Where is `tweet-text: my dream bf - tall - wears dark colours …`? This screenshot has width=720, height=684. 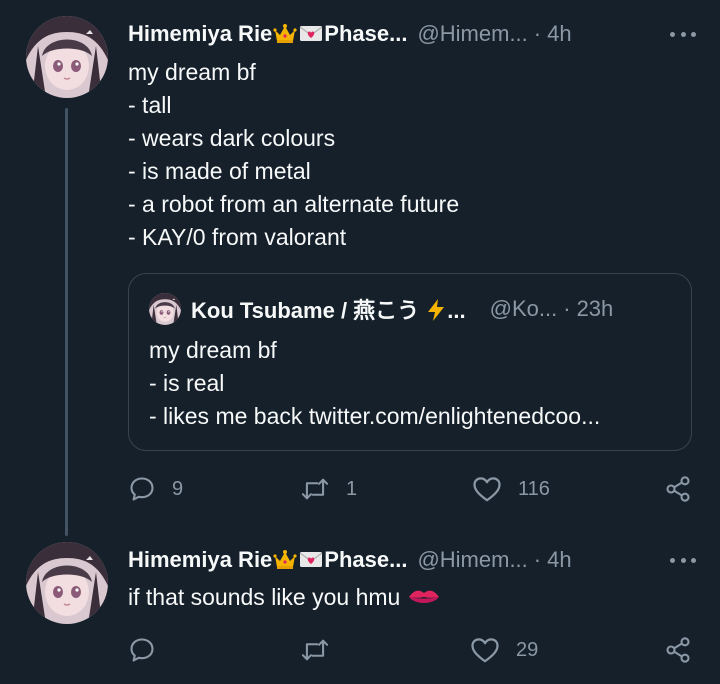 tweet-text: my dream bf - tall - wears dark colours … is located at coordinates (294, 154).